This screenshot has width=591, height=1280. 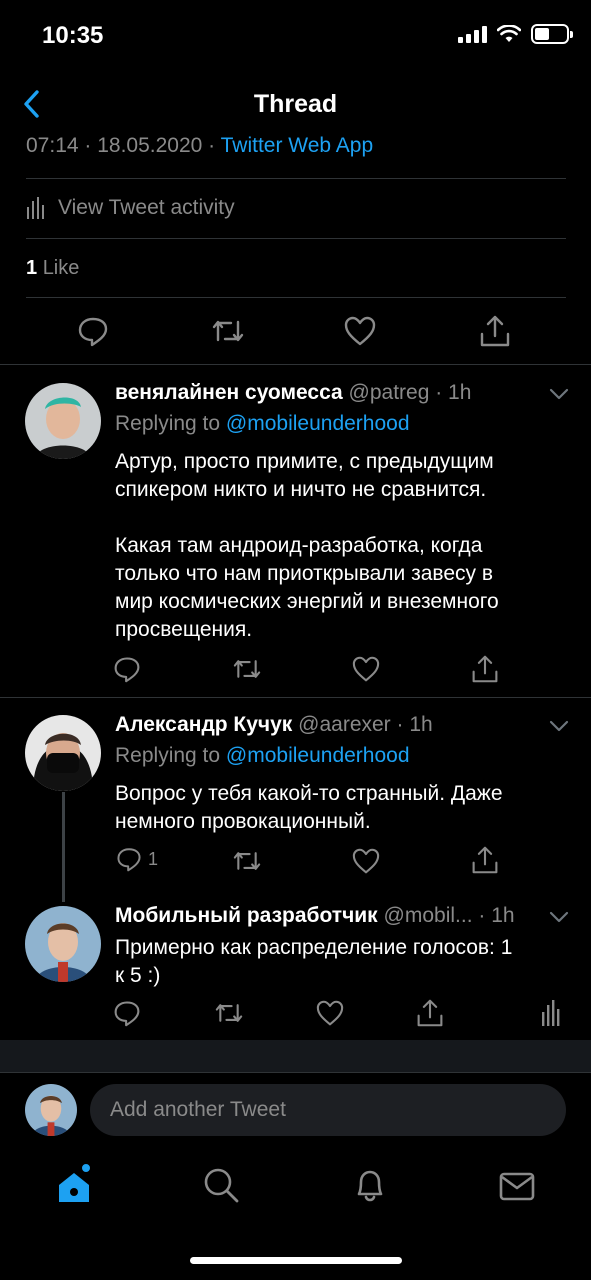 I want to click on tweet-timestamp-line: 07:14 · 18.05.2020 · Twitter Web App, so click(x=199, y=146).